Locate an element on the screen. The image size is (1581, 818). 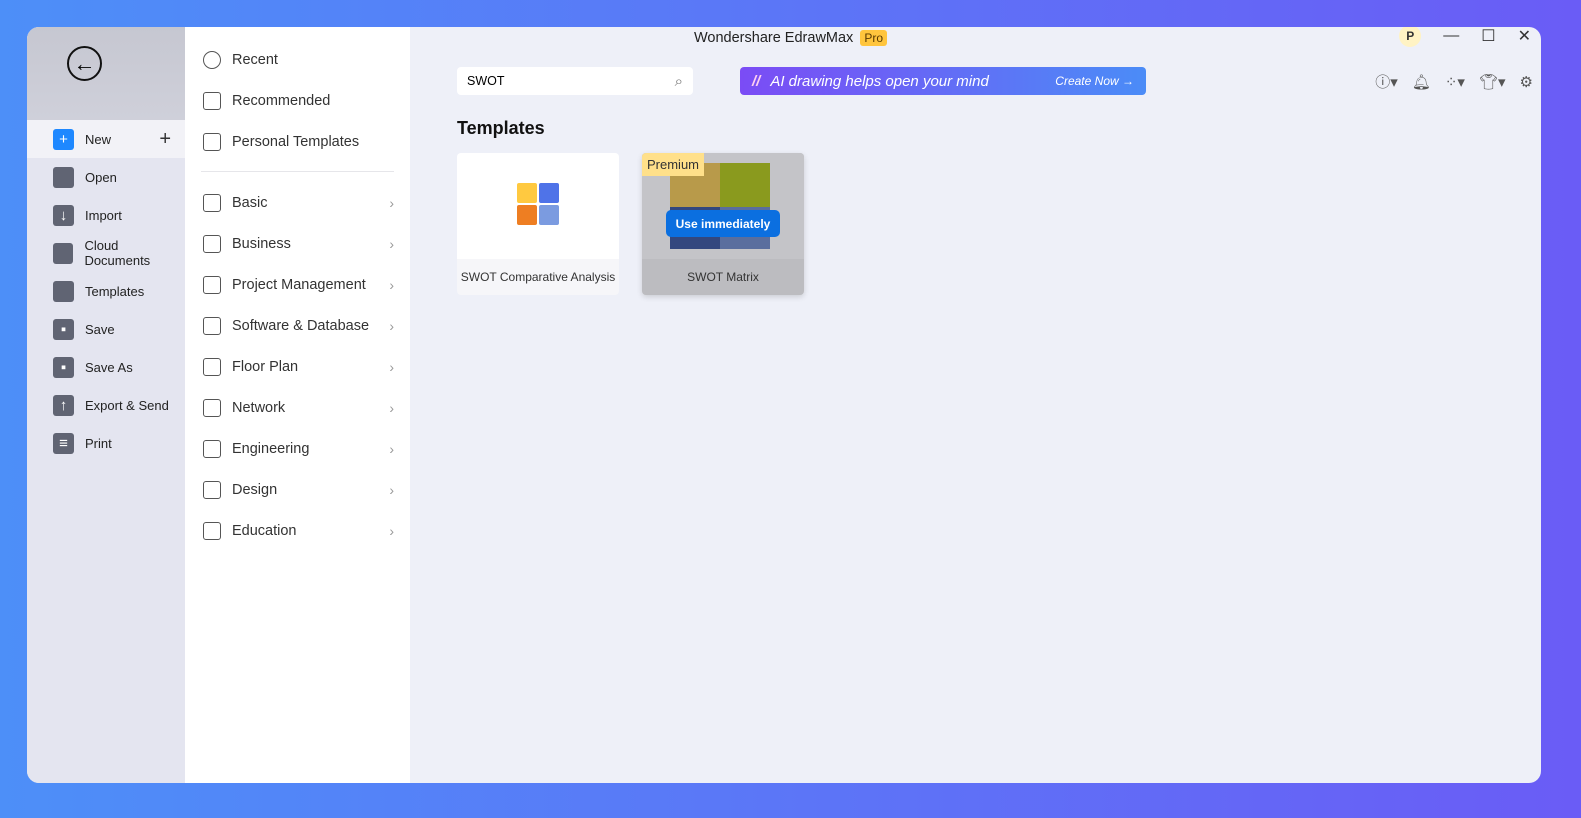
star-badge-icon is located at coordinates (212, 100).